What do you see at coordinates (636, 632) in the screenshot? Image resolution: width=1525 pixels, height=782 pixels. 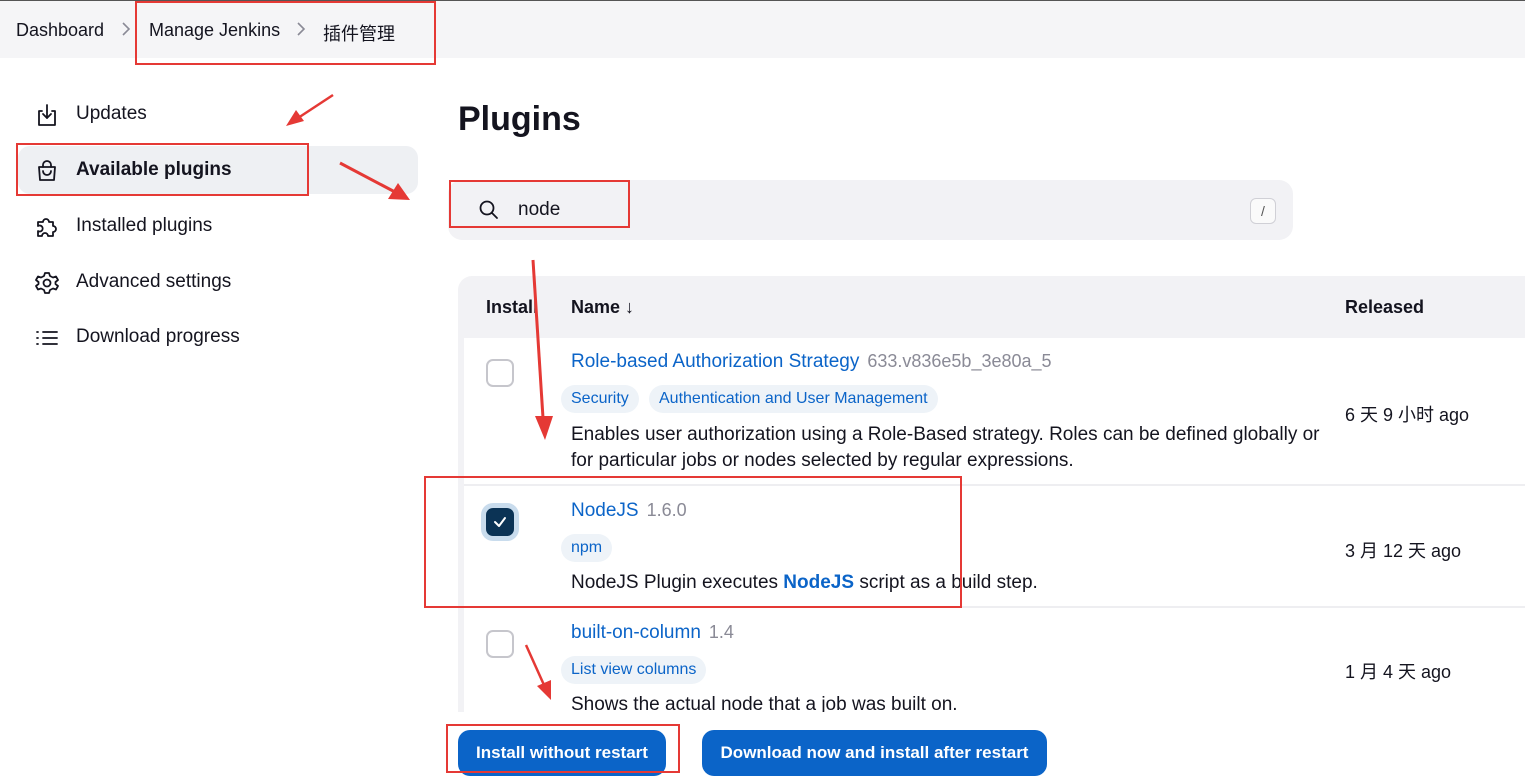 I see `plugin-name: built-on-column` at bounding box center [636, 632].